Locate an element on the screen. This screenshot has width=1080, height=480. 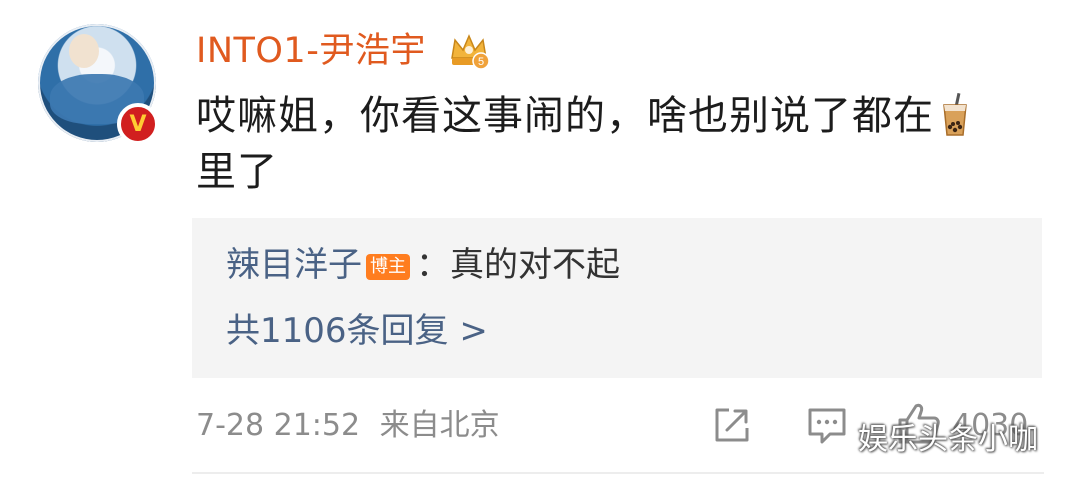
reply-item: 辣目洋子 博主 ：真的对不起 is located at coordinates (423, 265).